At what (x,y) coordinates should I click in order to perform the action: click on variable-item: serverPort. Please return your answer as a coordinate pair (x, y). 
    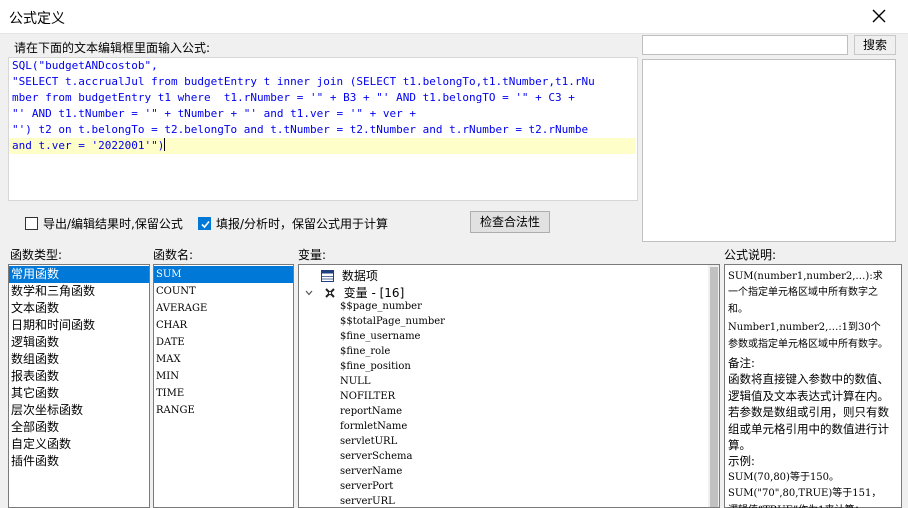
    Looking at the image, I should click on (366, 486).